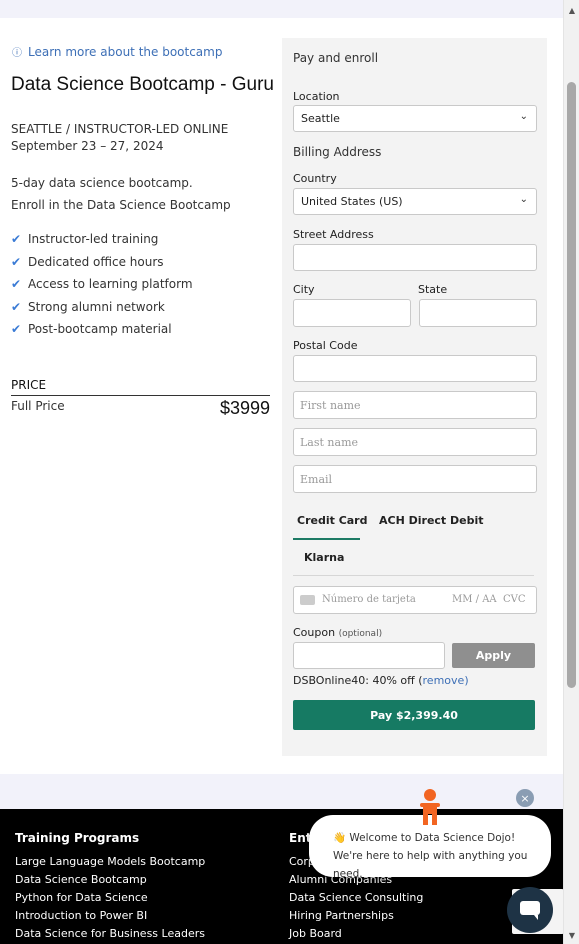  Describe the element at coordinates (87, 261) in the screenshot. I see `feature-item: ✔ Dedicated office hours` at that location.